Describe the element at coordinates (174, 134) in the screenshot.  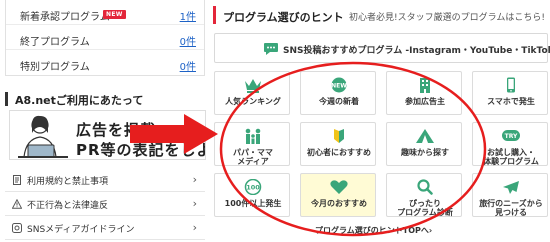
I see `red-arrow-annotation` at that location.